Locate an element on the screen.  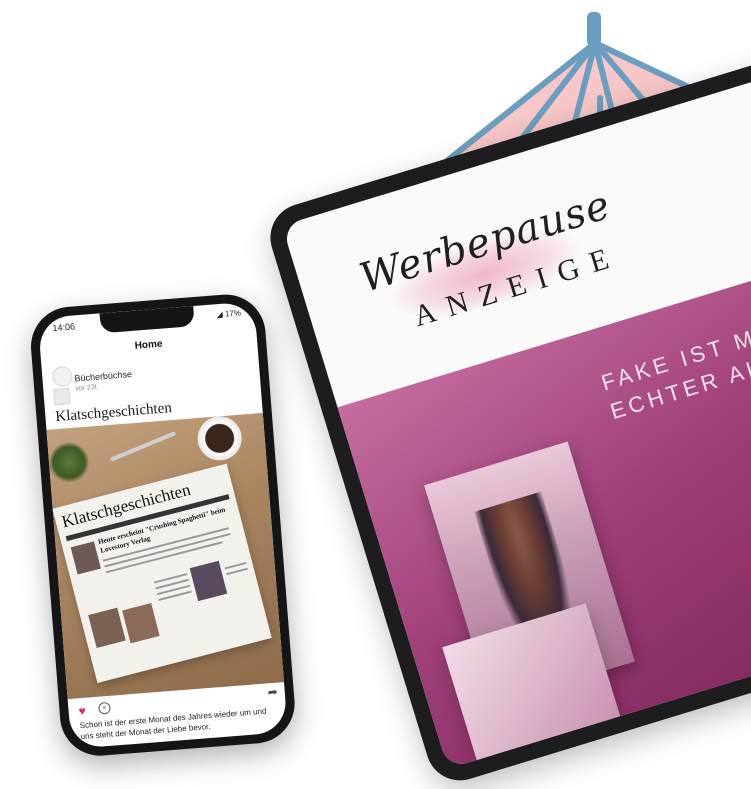
status-time: 14:06 is located at coordinates (64, 327).